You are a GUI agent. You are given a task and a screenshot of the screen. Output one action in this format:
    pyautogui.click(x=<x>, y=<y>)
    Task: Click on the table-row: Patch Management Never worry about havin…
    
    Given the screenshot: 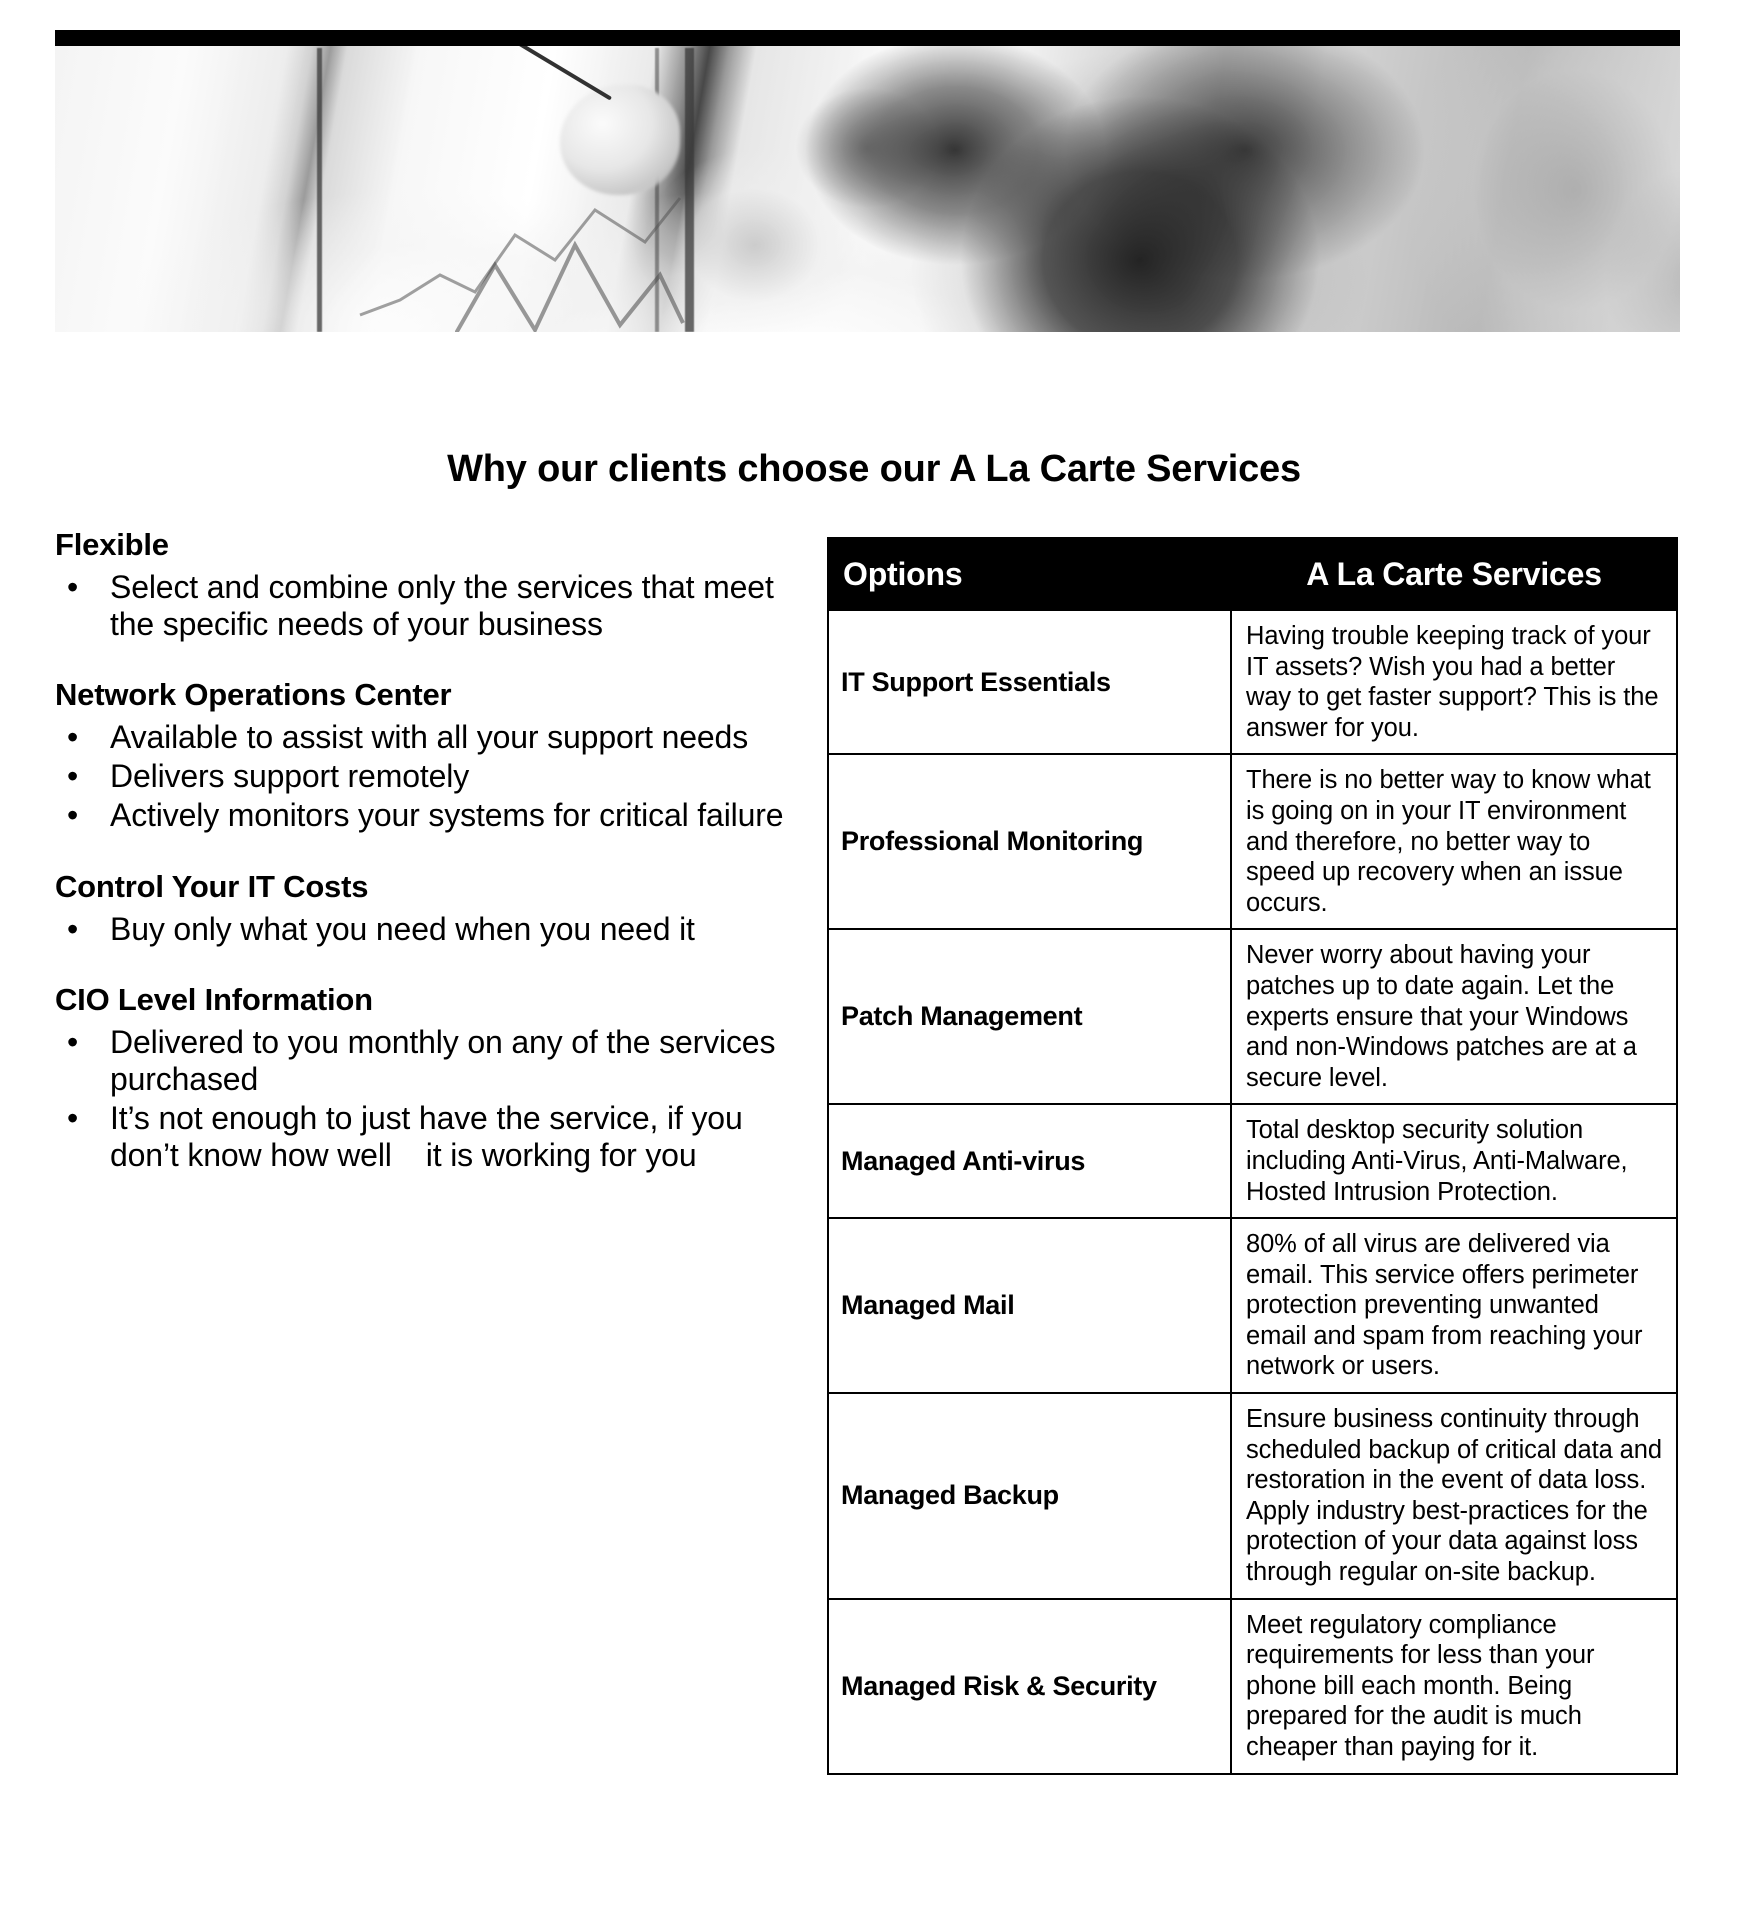 What is the action you would take?
    pyautogui.click(x=1252, y=1017)
    